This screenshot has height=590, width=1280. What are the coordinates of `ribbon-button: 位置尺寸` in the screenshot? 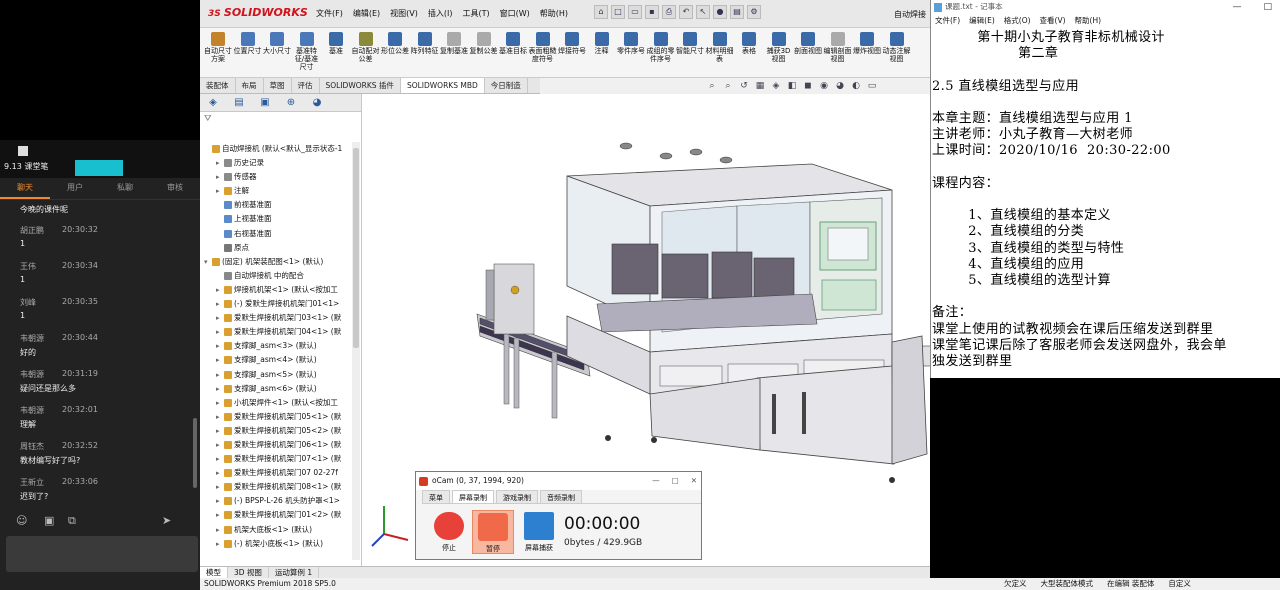 It's located at (248, 53).